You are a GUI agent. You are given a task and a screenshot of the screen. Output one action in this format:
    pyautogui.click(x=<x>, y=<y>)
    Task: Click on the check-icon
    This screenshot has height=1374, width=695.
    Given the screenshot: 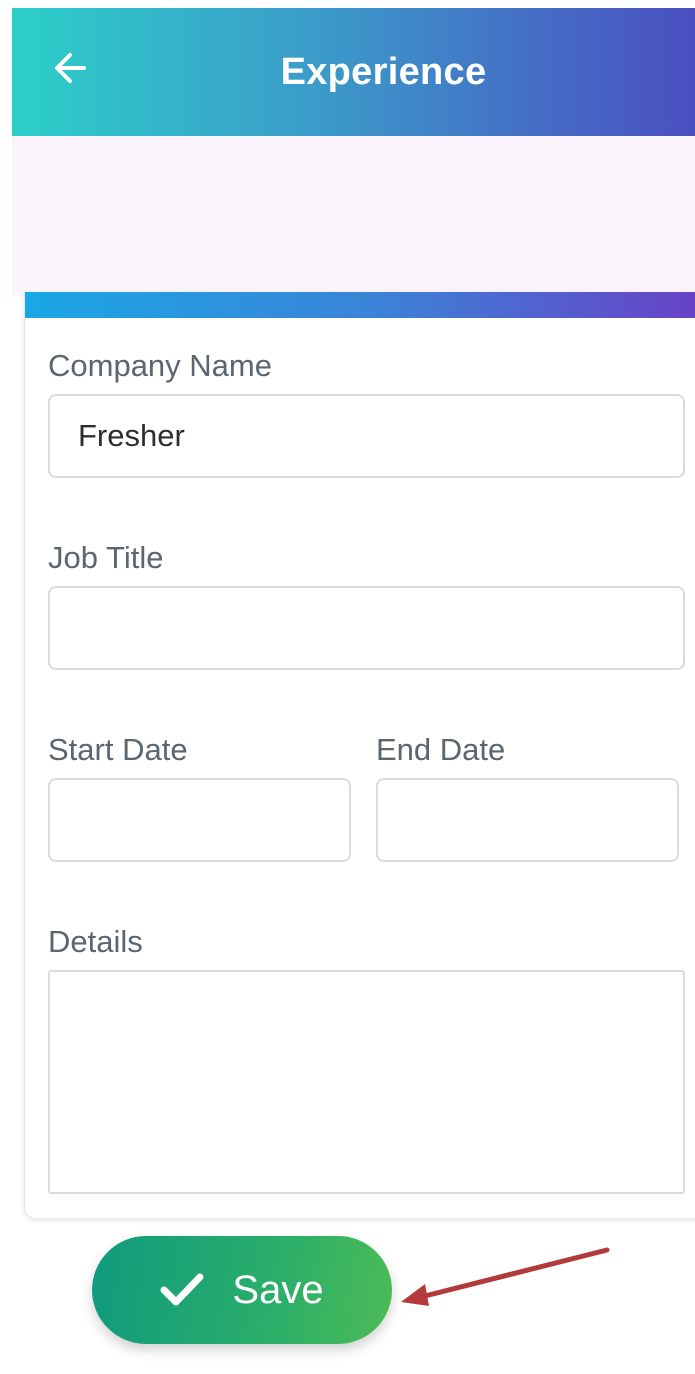 What is the action you would take?
    pyautogui.click(x=182, y=1289)
    